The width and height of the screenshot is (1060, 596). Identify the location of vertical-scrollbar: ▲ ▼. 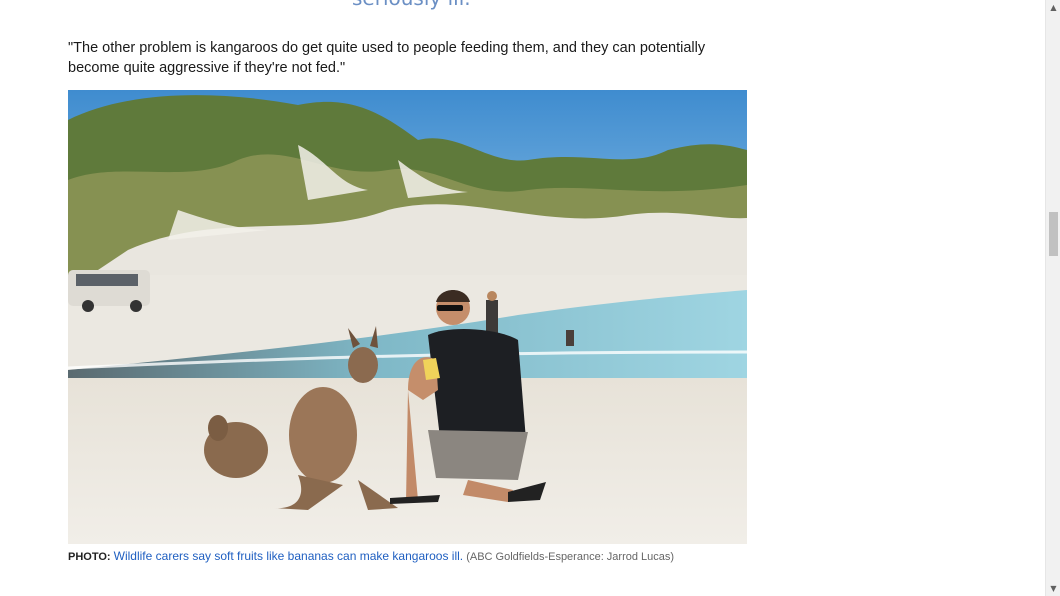
(1052, 298).